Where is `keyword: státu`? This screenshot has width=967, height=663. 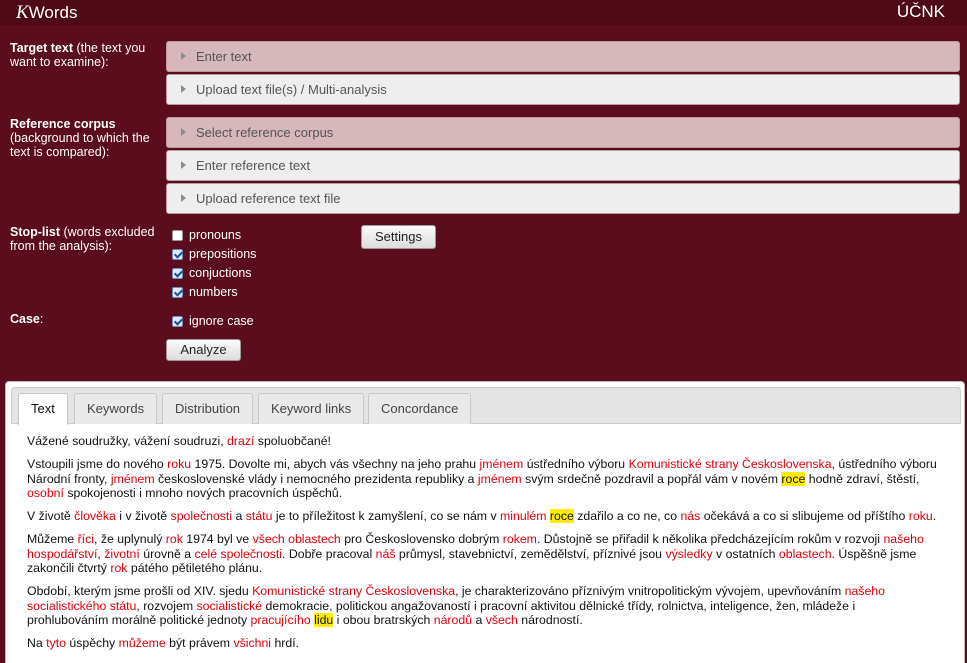 keyword: státu is located at coordinates (259, 516).